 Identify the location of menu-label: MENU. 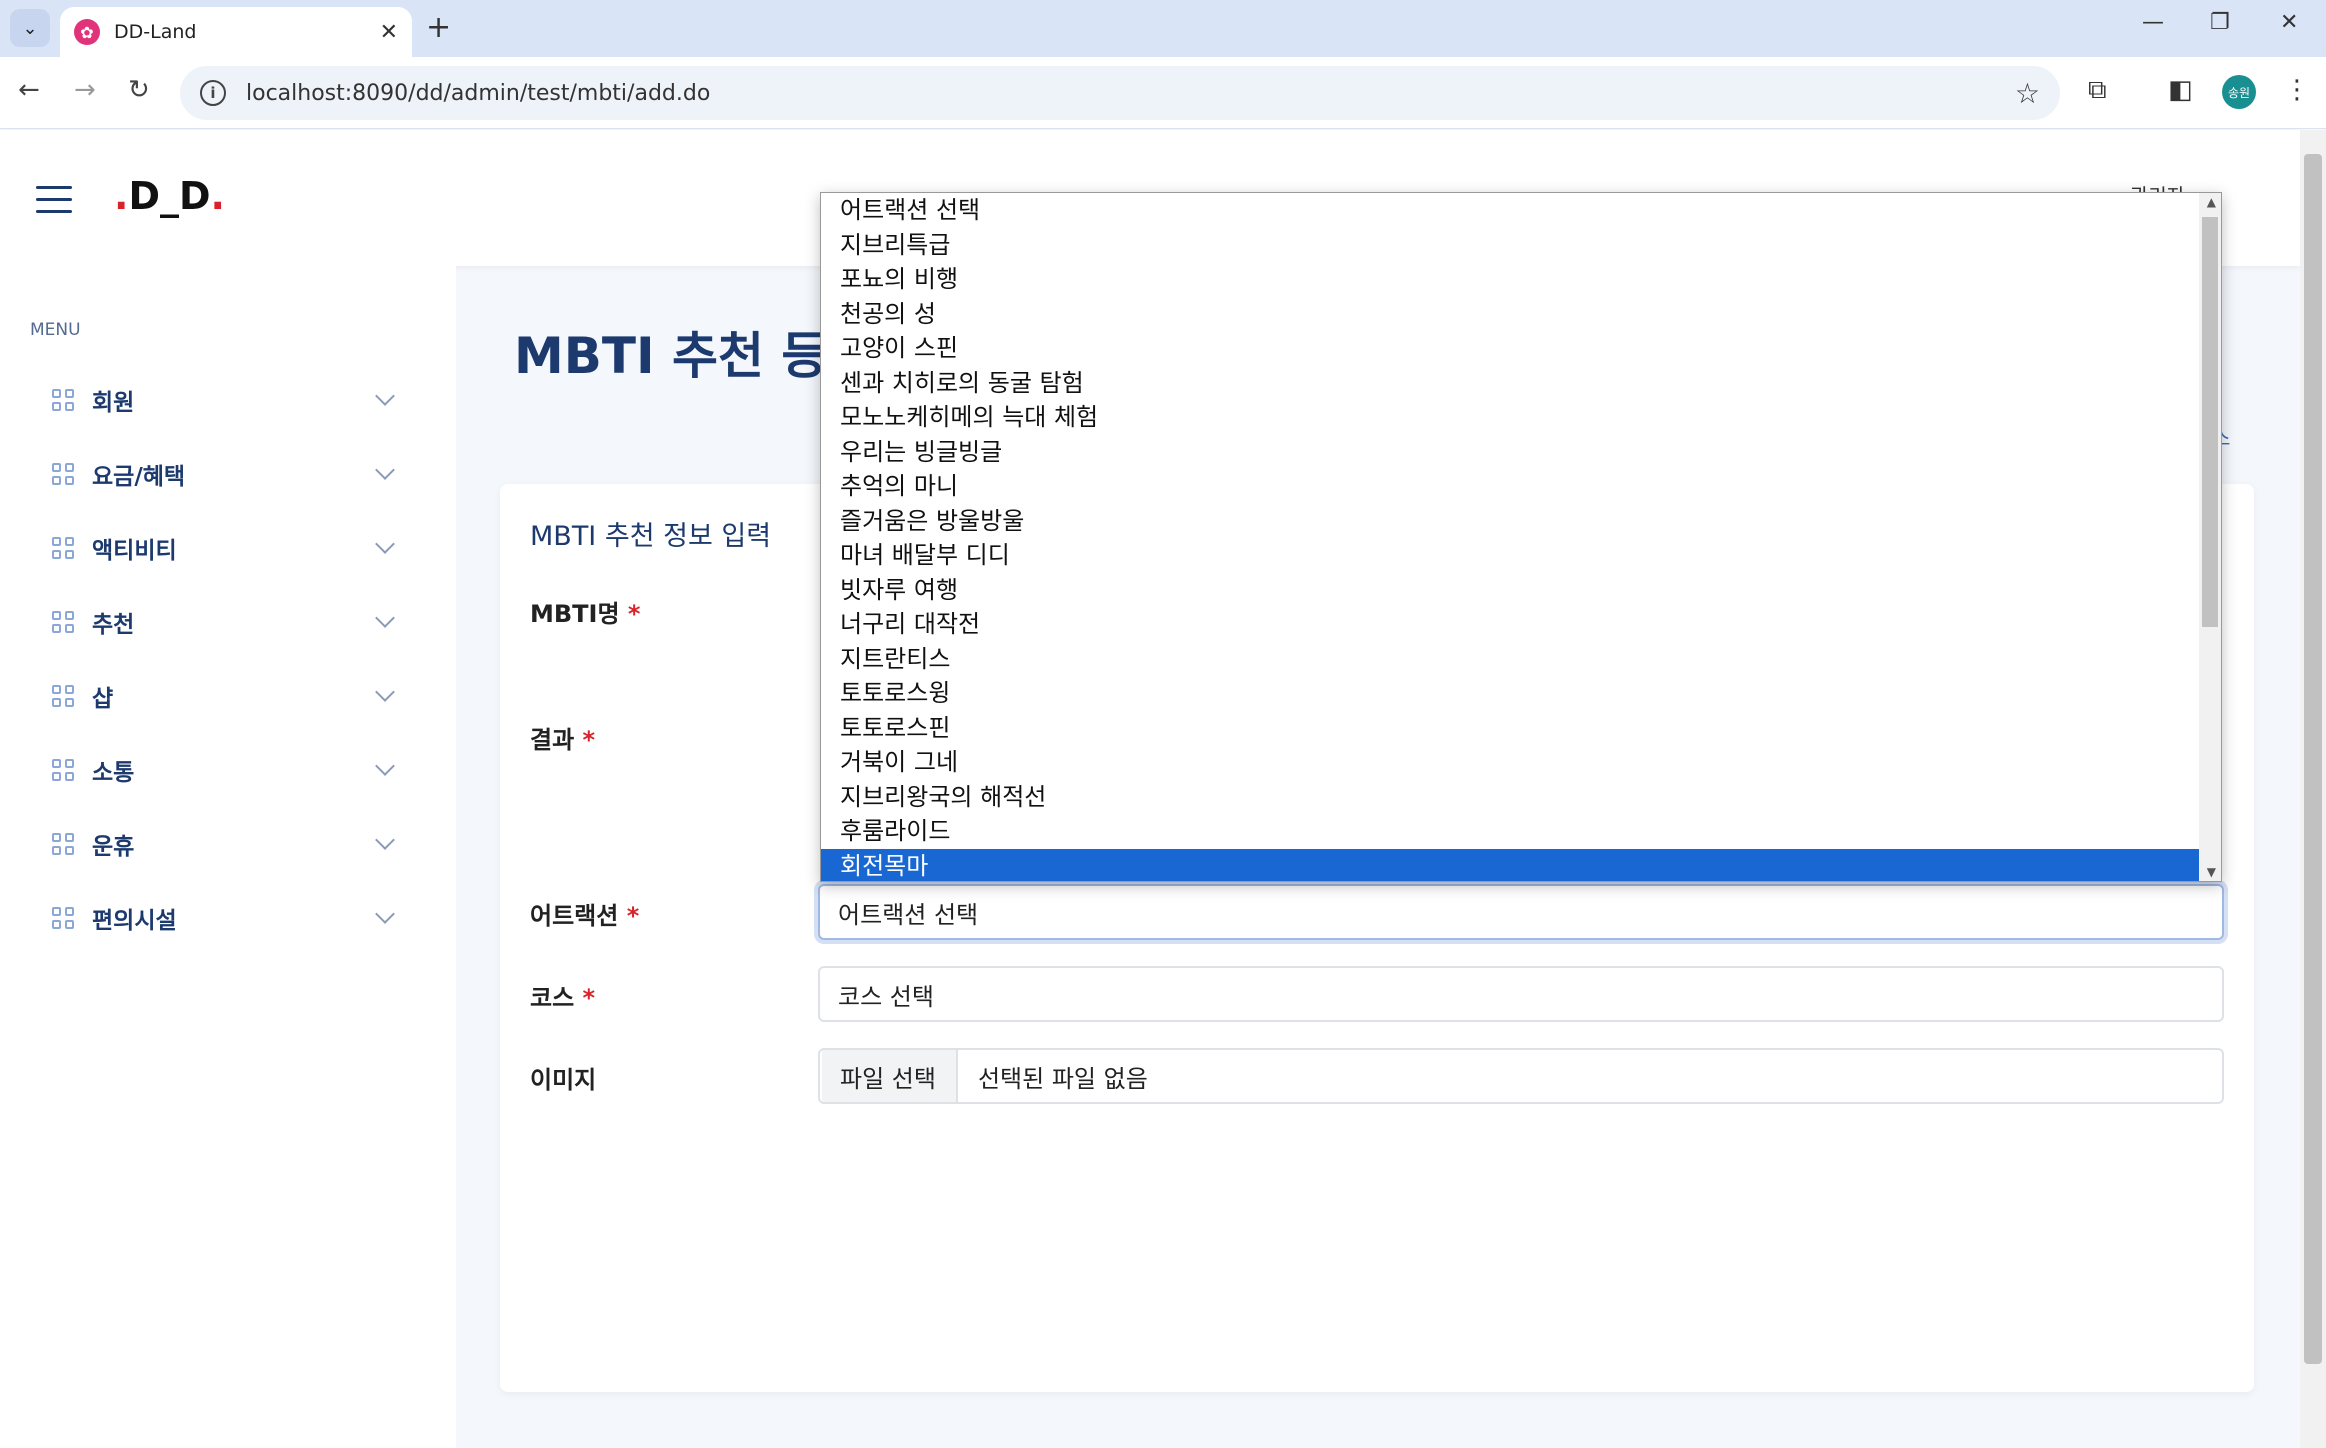
(55, 330).